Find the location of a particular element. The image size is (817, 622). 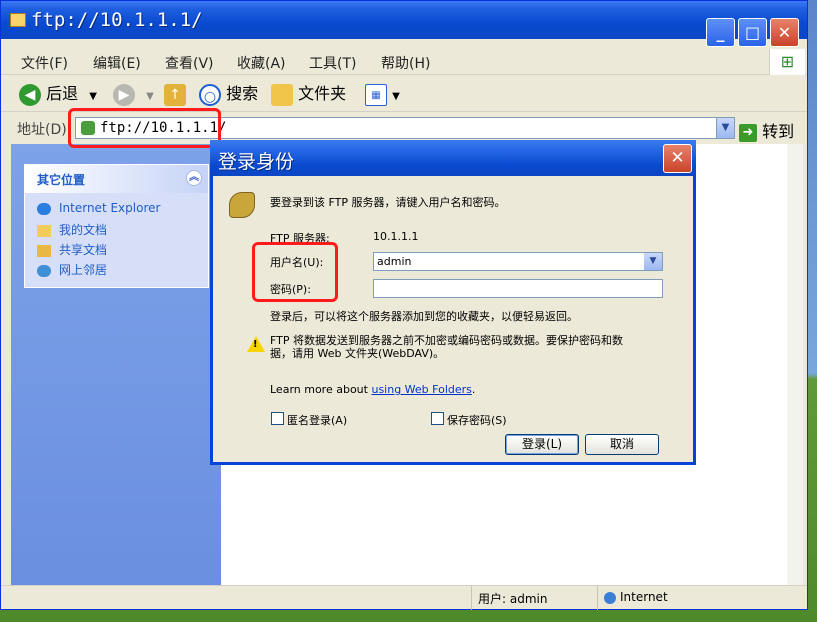

status-bar: 用户: admin Internet is located at coordinates (404, 597).